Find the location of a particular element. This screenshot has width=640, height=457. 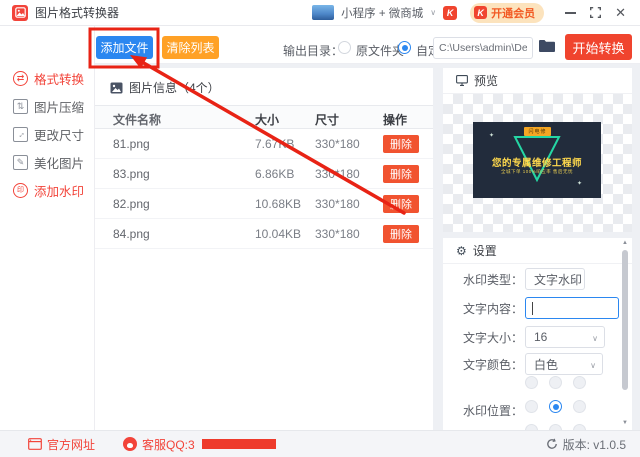

preview-title-text: 您的专属维修工程师 is located at coordinates (536, 163).